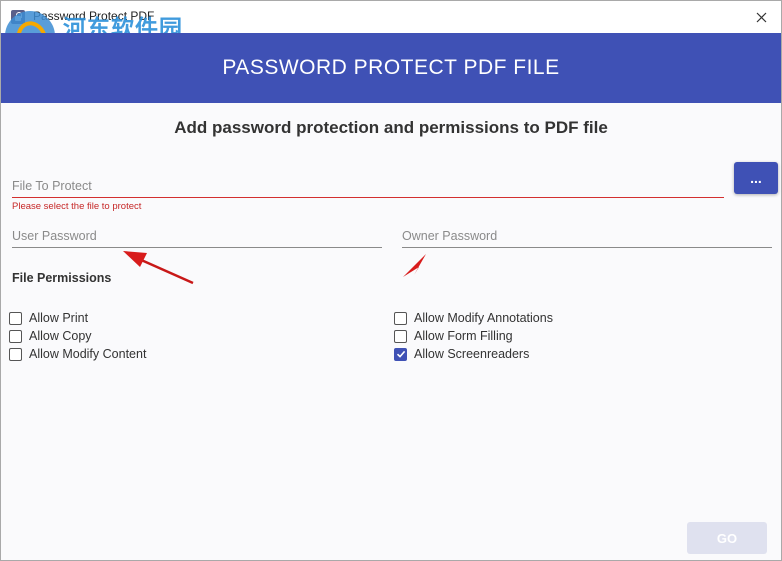  What do you see at coordinates (197, 237) in the screenshot?
I see `user-password-field: User Password` at bounding box center [197, 237].